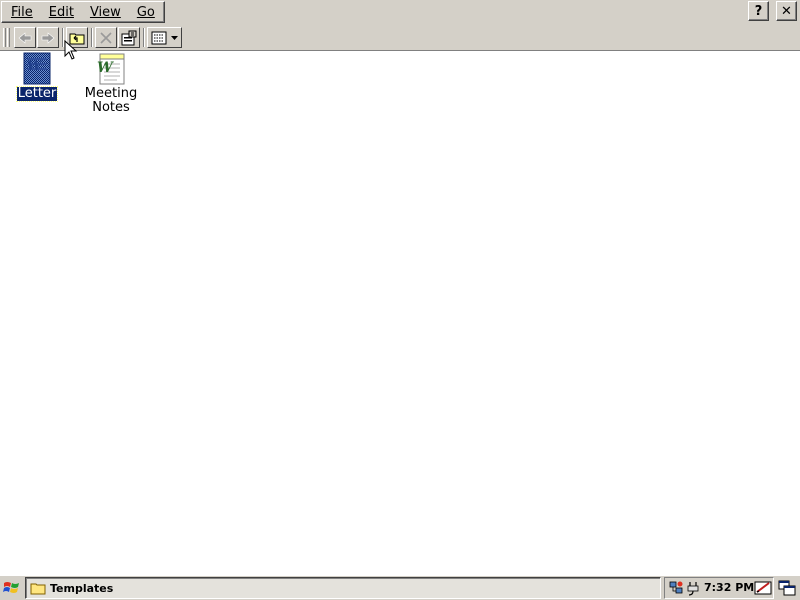 The image size is (800, 600). I want to click on toolbar, so click(400, 38).